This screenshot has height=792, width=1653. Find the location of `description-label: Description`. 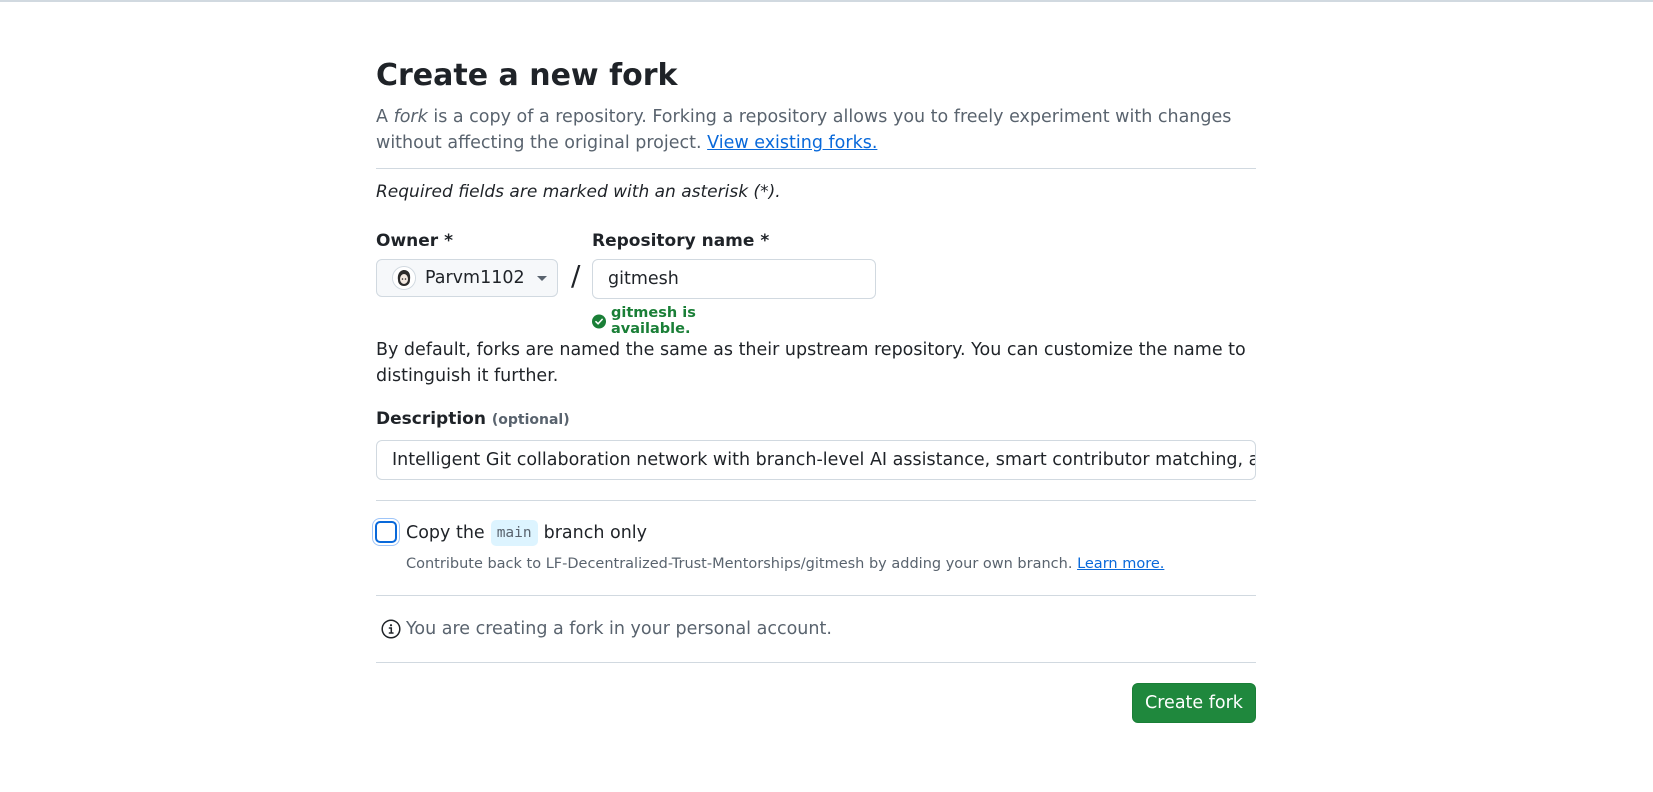

description-label: Description is located at coordinates (431, 419).